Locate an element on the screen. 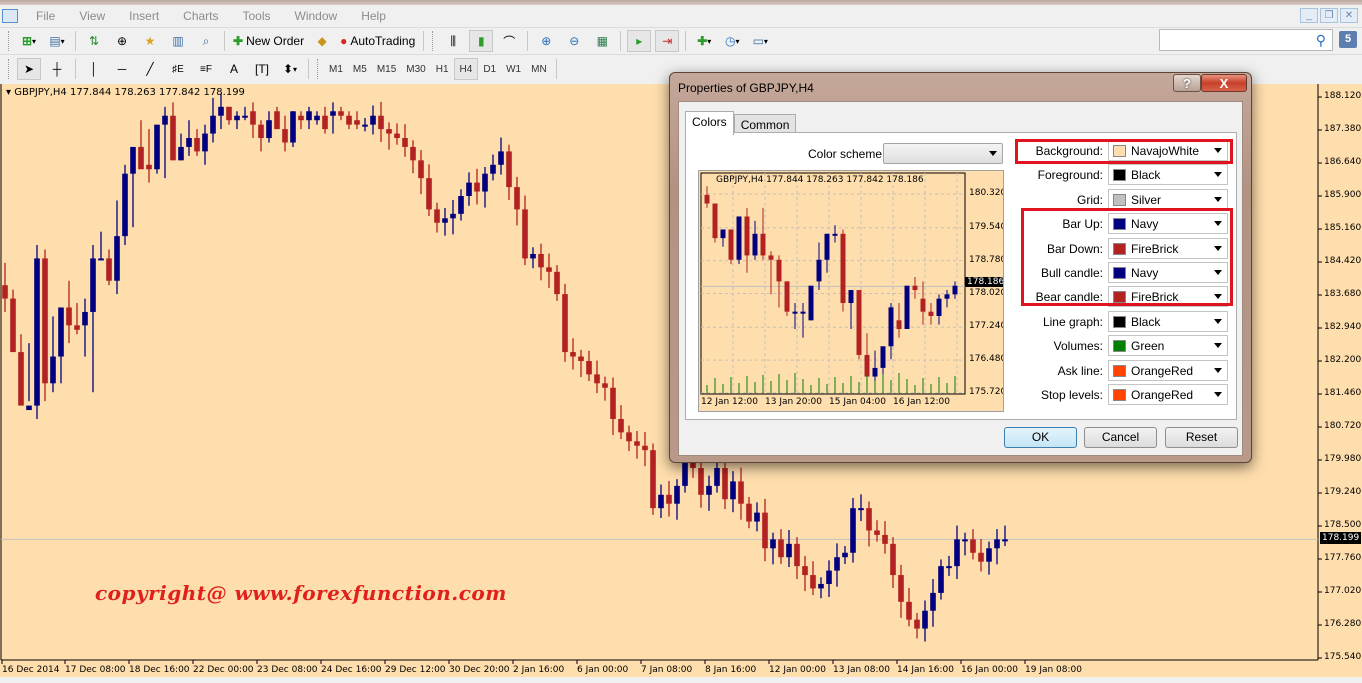 The image size is (1362, 683). menu-insert: Insert is located at coordinates (144, 16).